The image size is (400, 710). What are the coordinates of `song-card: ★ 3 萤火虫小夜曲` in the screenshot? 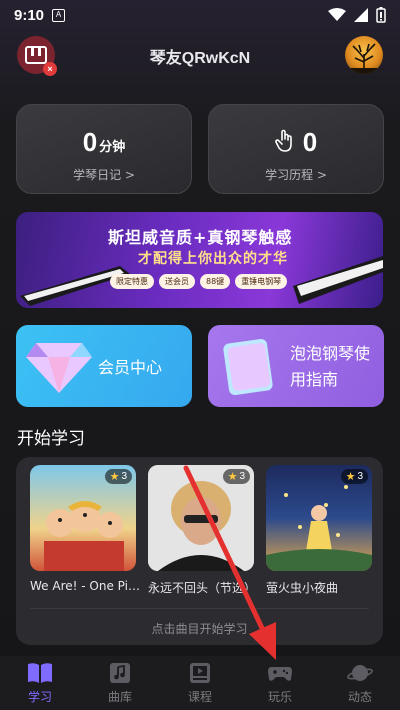 It's located at (319, 530).